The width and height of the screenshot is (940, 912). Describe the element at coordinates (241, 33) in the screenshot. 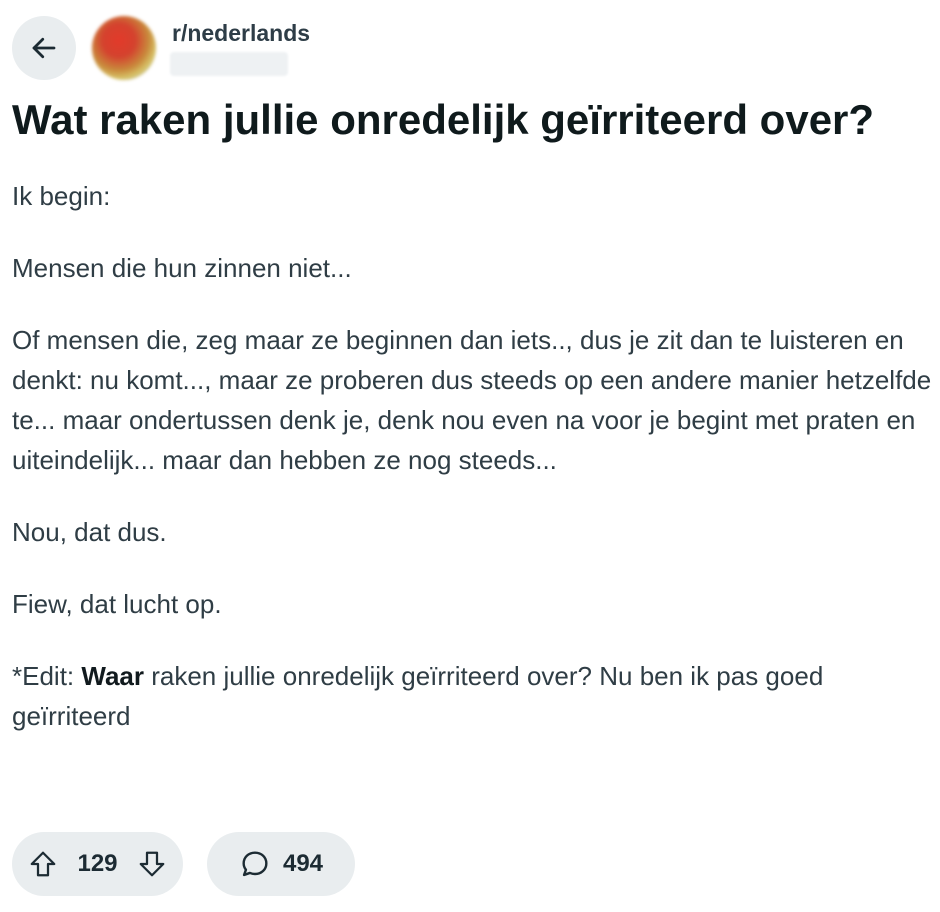

I see `subreddit-name: r/nederlands` at that location.